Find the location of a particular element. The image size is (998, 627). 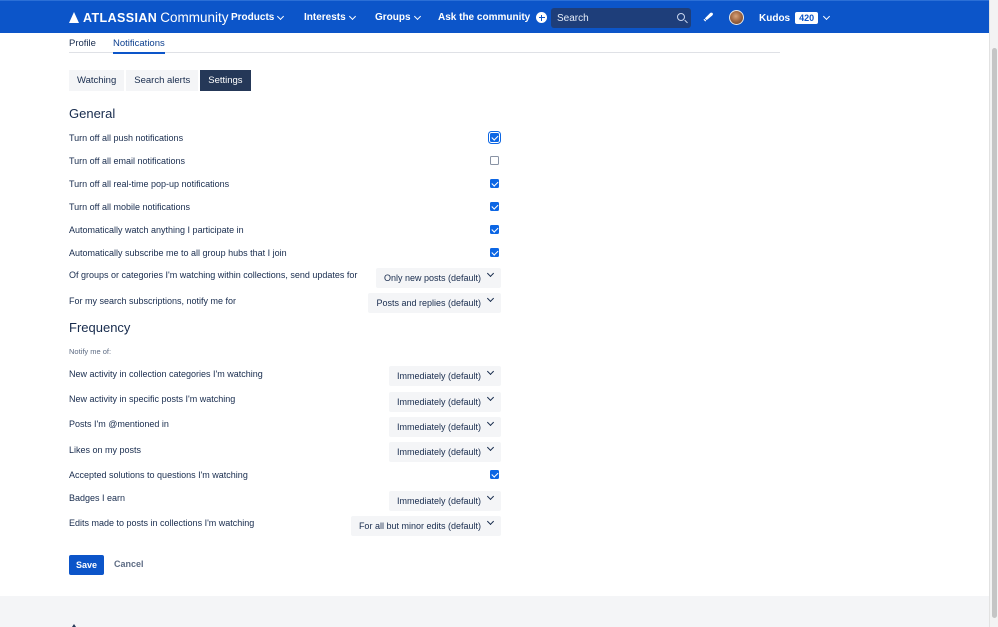

auto-subscribe-checkbox is located at coordinates (494, 252).